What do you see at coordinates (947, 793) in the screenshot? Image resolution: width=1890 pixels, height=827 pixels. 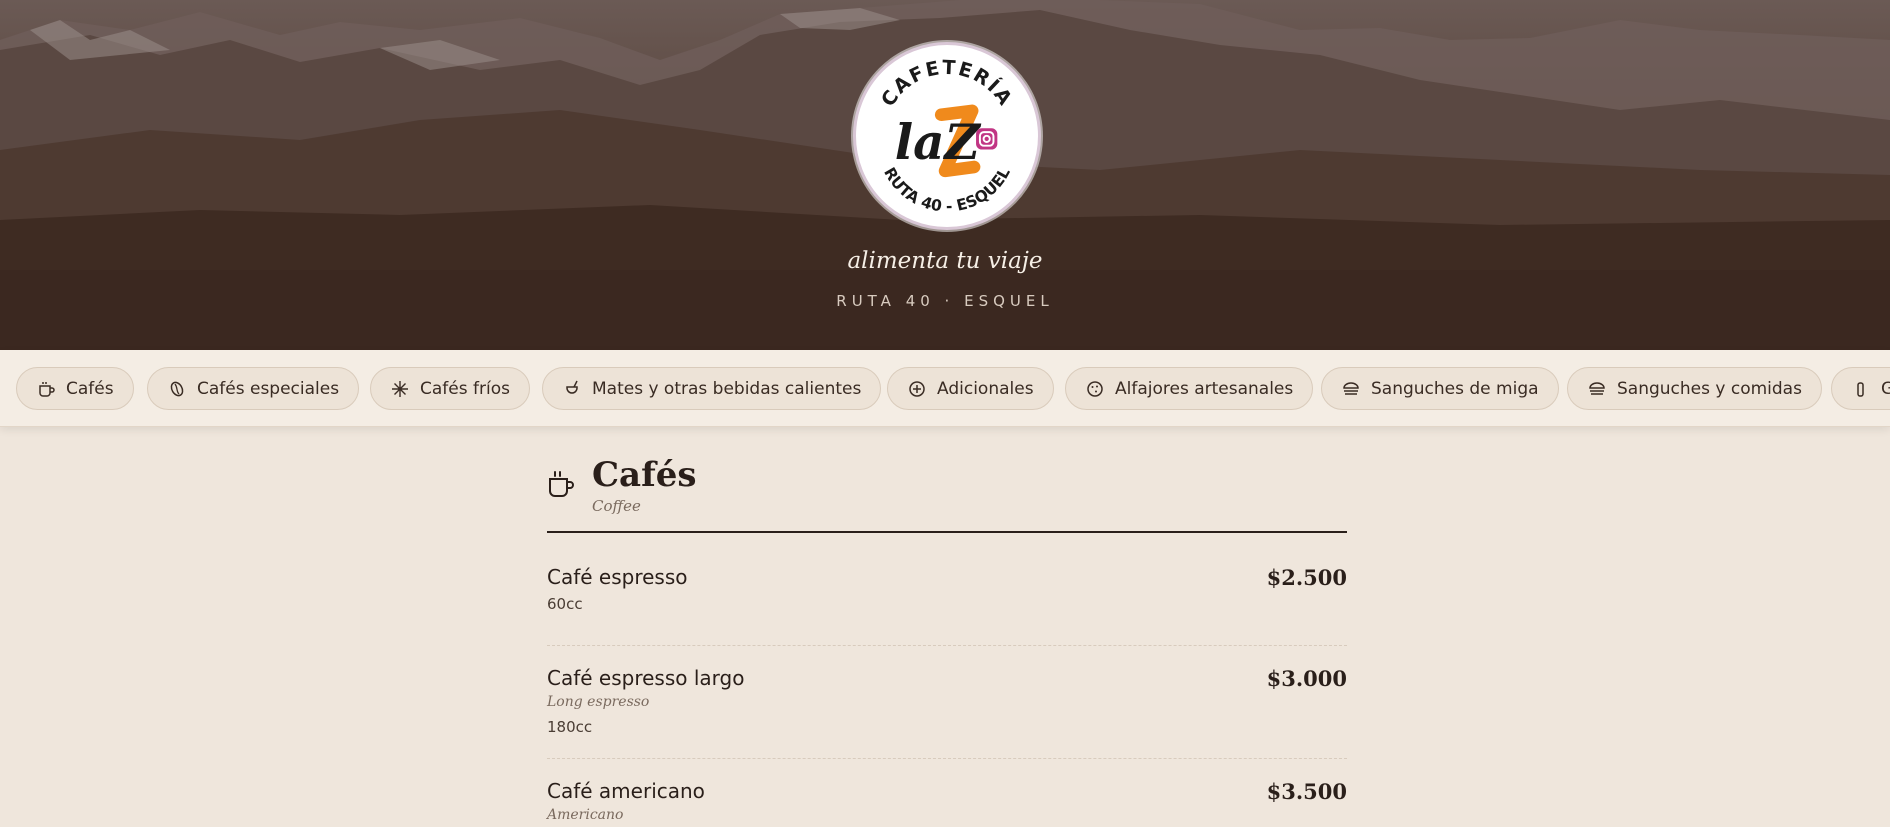 I see `menu-item: Café americano Americano $3.500` at bounding box center [947, 793].